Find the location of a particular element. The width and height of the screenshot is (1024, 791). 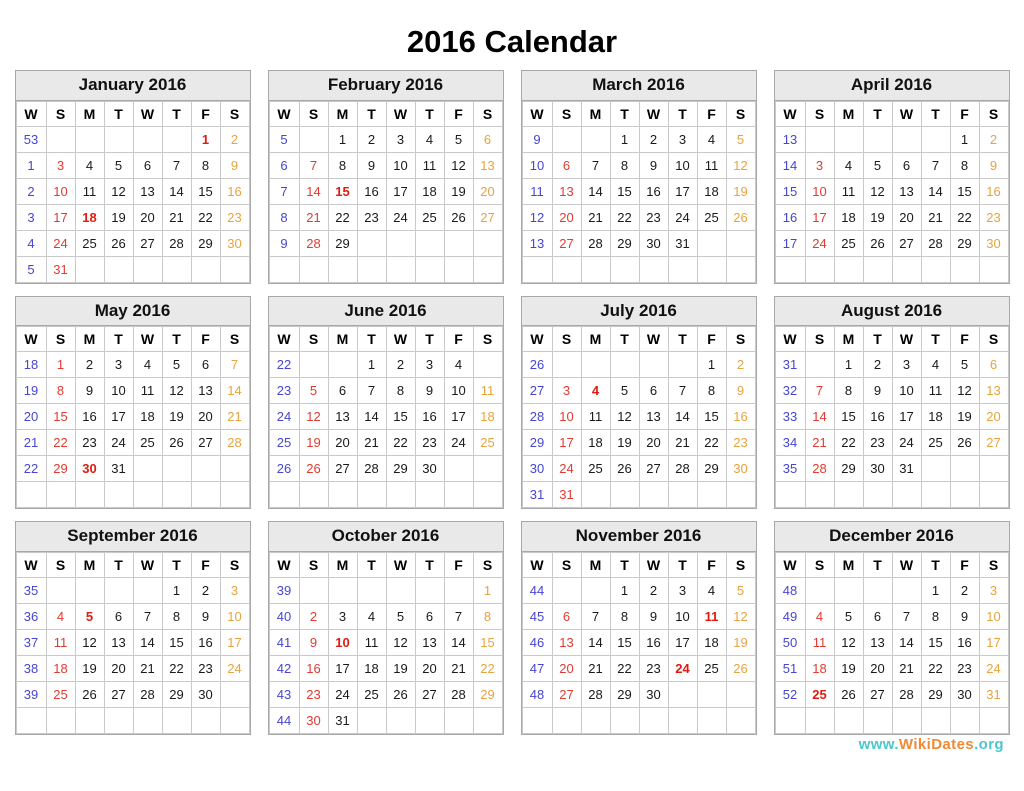

day-cell-holiday: 11 is located at coordinates (711, 616).